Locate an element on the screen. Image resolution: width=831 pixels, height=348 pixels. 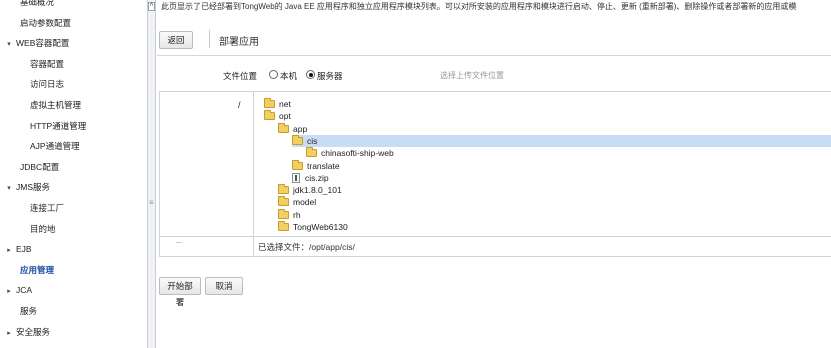
sidebar-item: 访问日志 is located at coordinates (47, 84).